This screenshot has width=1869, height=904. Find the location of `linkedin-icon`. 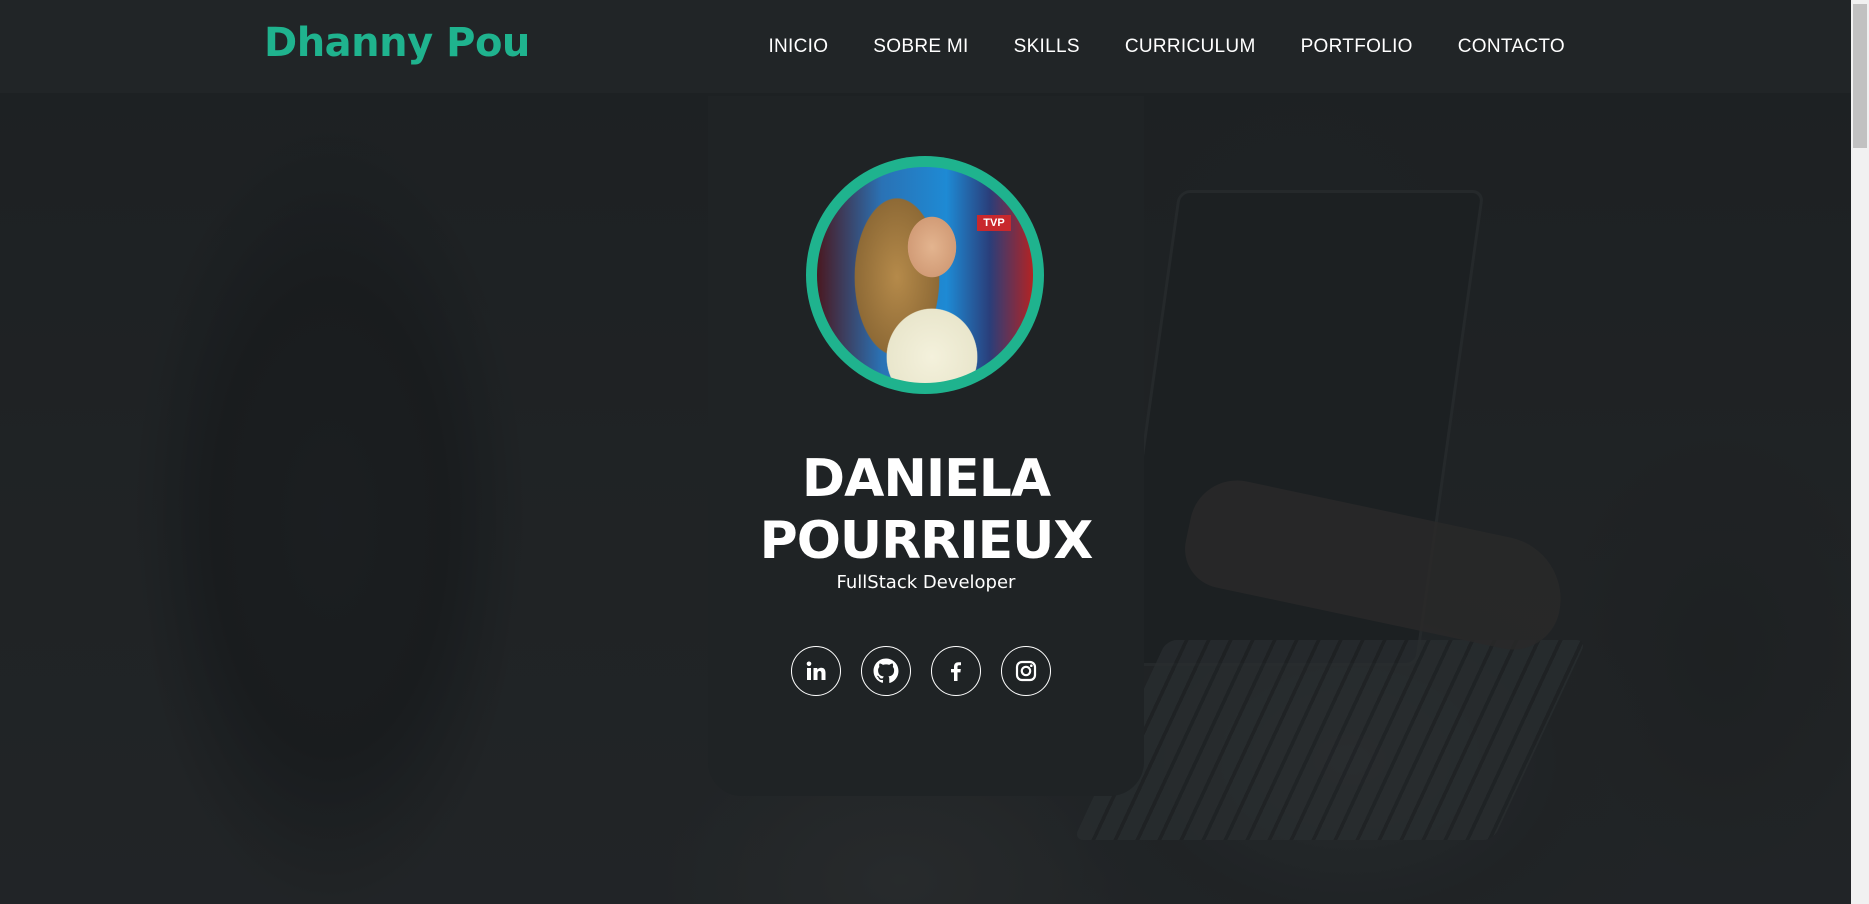

linkedin-icon is located at coordinates (816, 670).